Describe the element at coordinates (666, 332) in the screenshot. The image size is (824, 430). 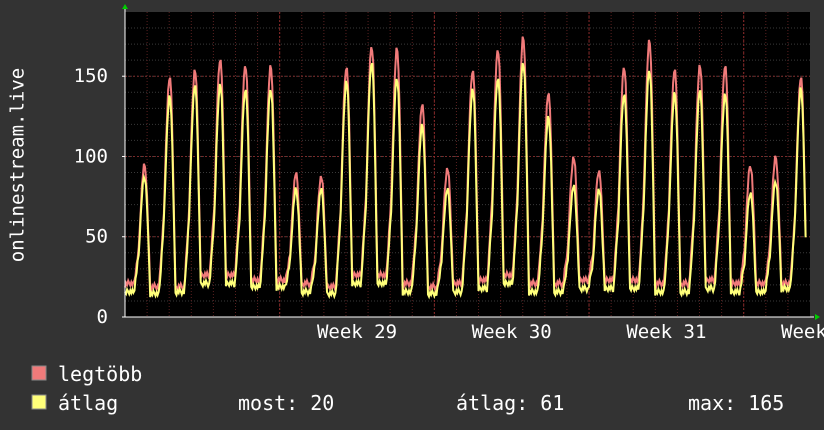
I see `x-tick-label: Week 31` at that location.